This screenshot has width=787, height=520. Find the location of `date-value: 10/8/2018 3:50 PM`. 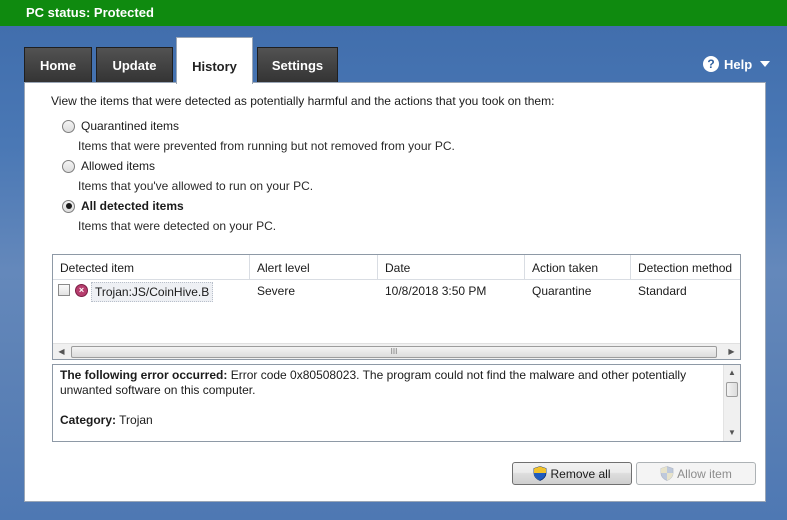

date-value: 10/8/2018 3:50 PM is located at coordinates (436, 291).